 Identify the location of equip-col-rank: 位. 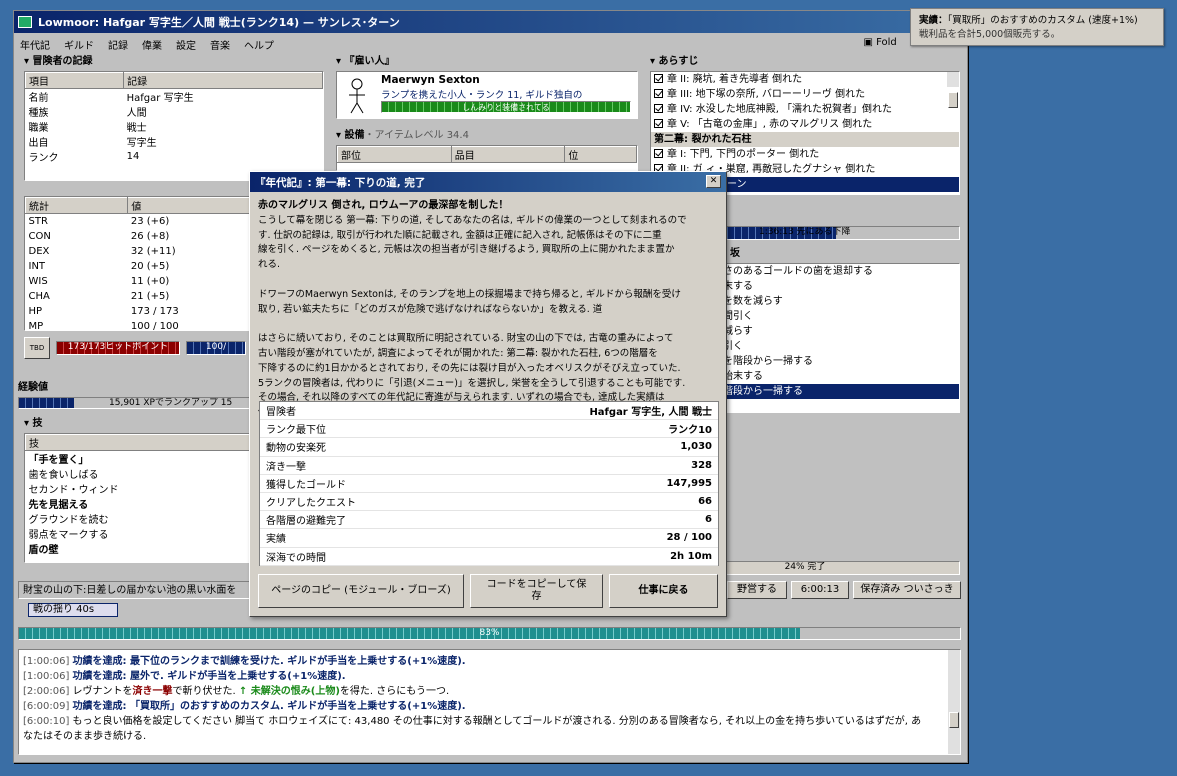
(600, 154).